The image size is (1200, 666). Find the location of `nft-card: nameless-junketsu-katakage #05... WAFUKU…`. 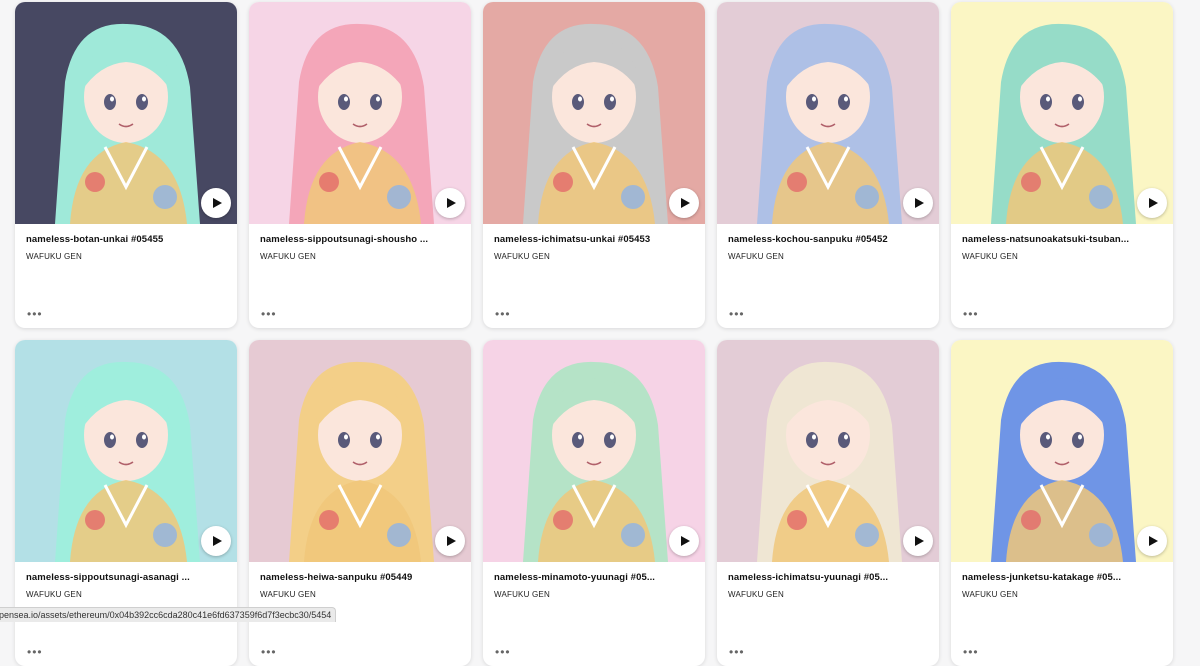

nft-card: nameless-junketsu-katakage #05... WAFUKU… is located at coordinates (1062, 503).